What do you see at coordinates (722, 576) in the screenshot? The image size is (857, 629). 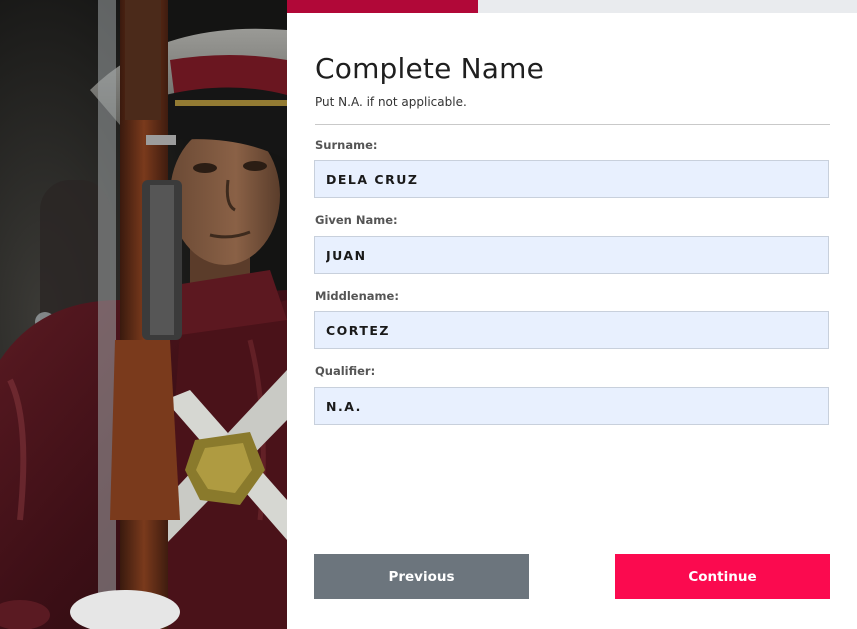 I see `continue-button: Continue` at bounding box center [722, 576].